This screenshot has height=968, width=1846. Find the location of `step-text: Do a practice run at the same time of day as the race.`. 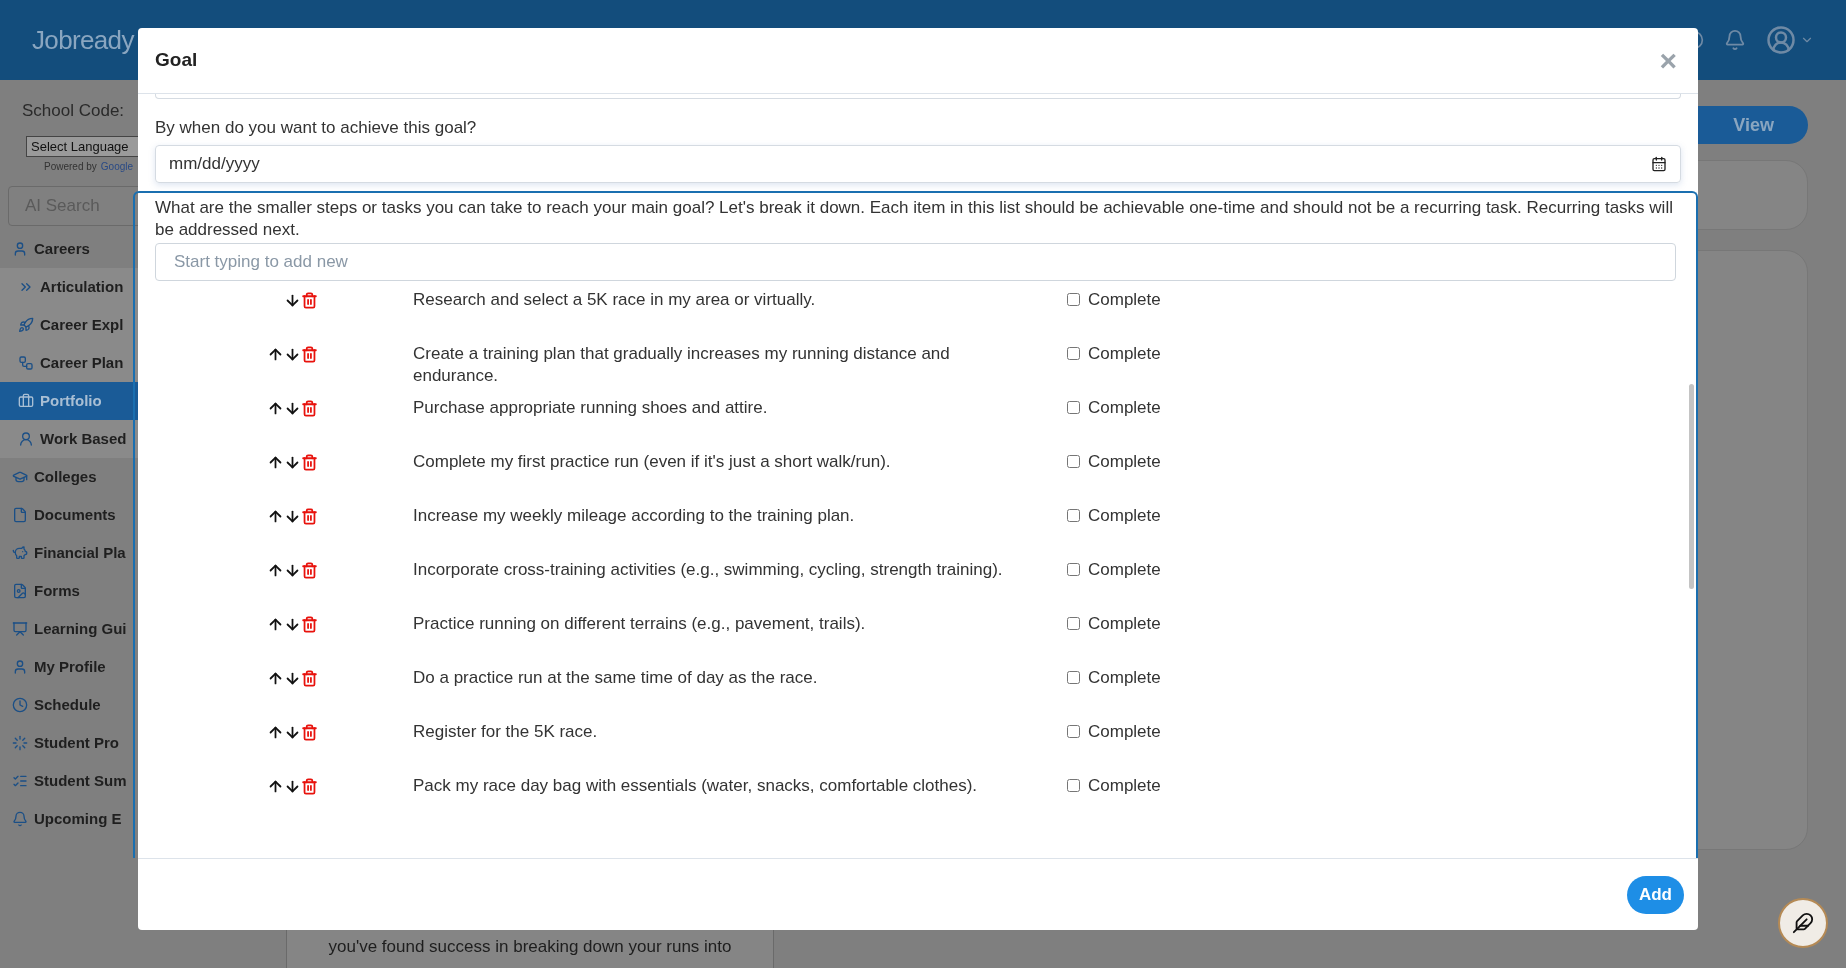

step-text: Do a practice run at the same time of day as the race. is located at coordinates (616, 677).